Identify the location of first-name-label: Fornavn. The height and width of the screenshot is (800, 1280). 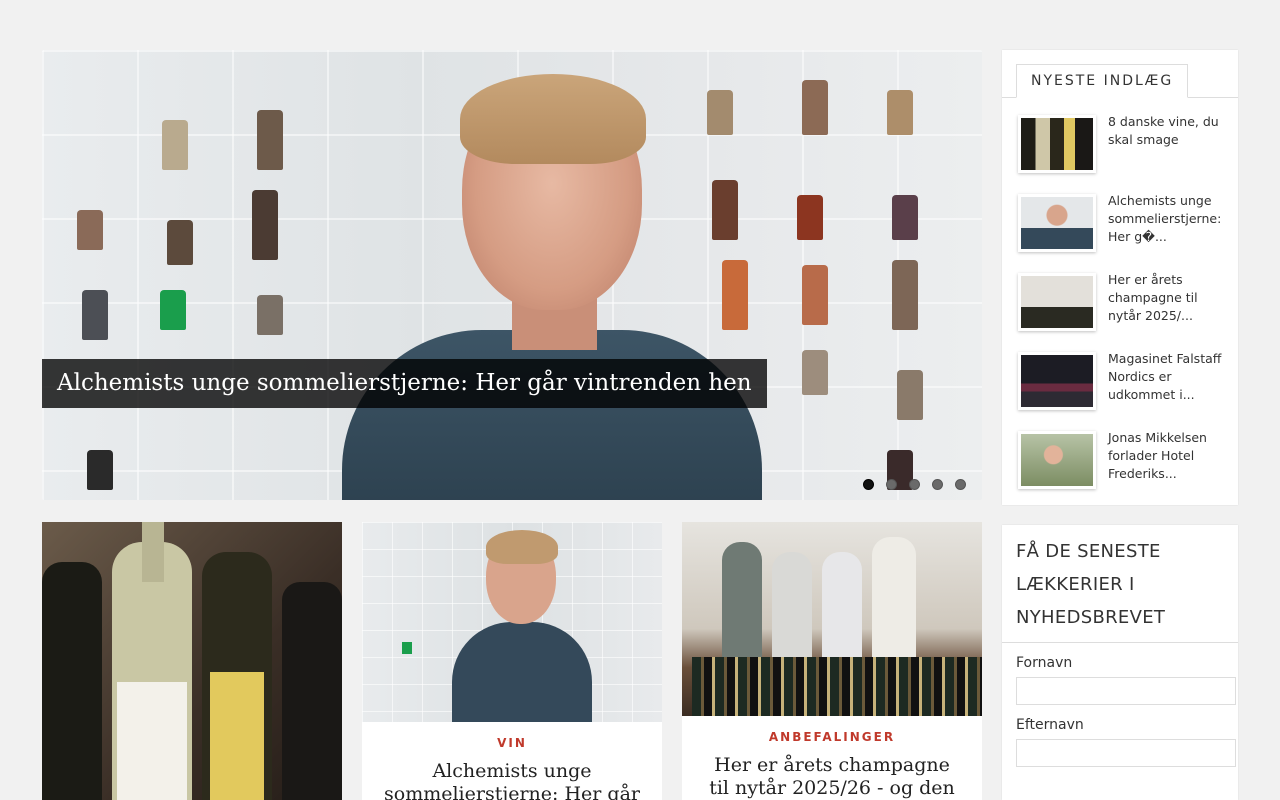
(1044, 663).